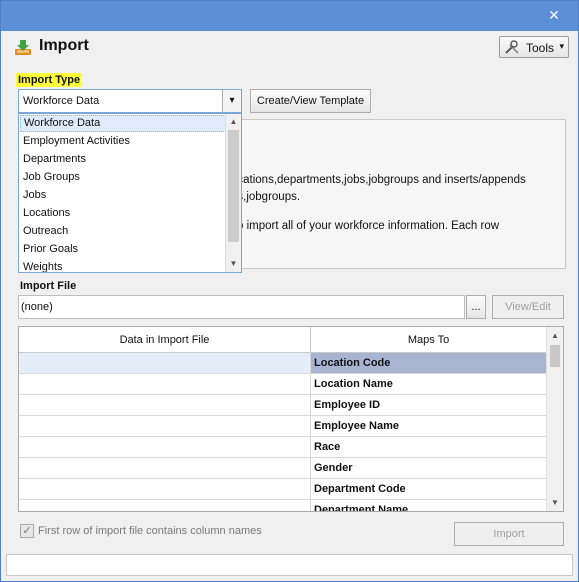 The height and width of the screenshot is (582, 579). Describe the element at coordinates (554, 15) in the screenshot. I see `close-button: ✕` at that location.